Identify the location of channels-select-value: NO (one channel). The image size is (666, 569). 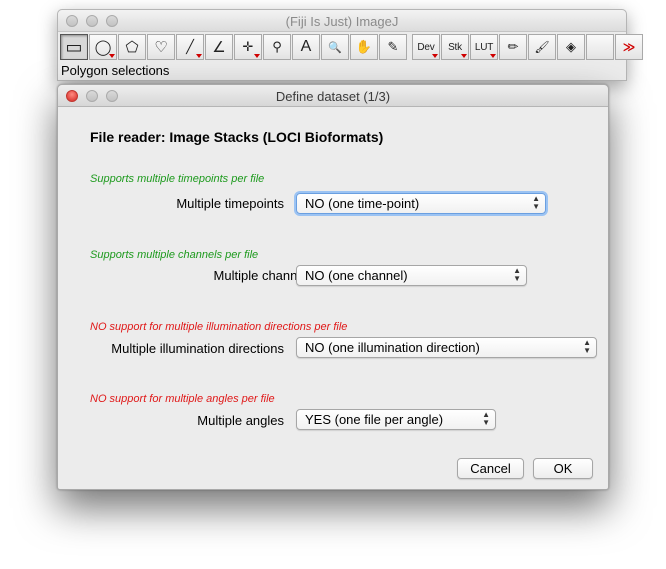
(356, 275).